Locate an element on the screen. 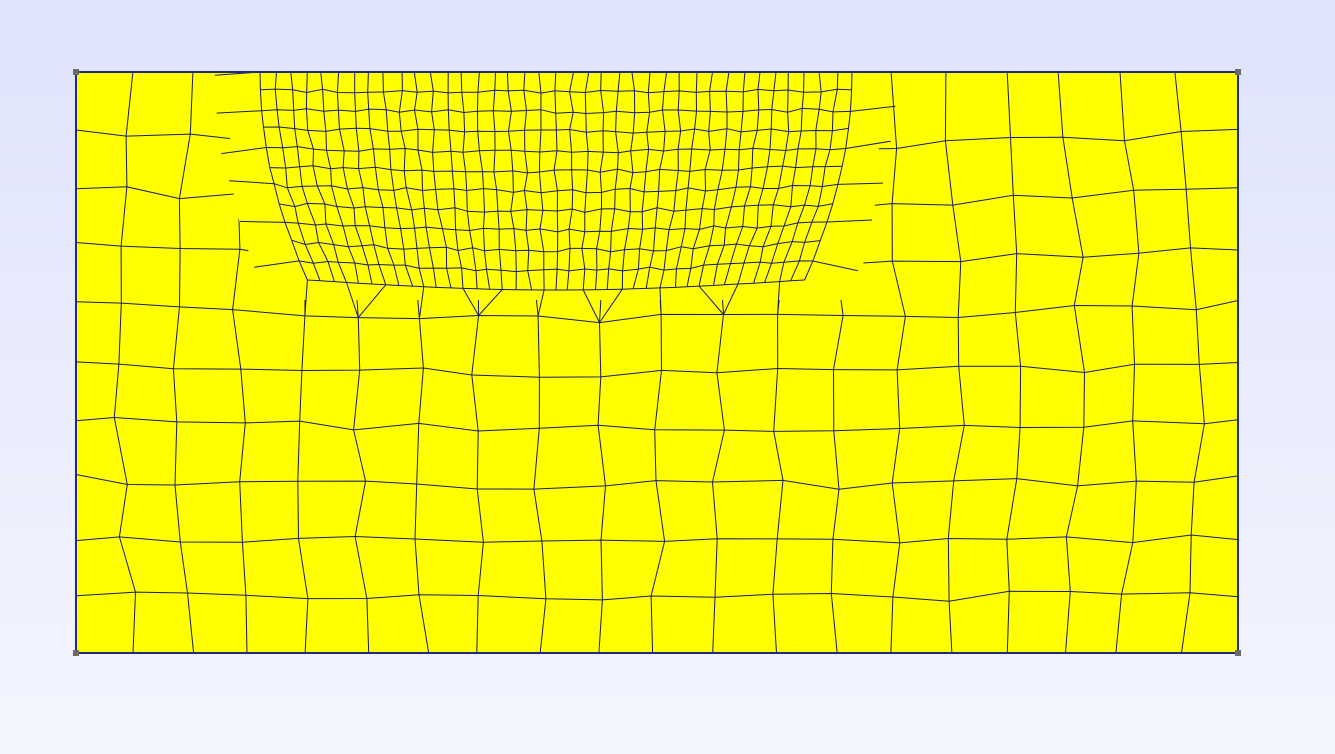  refined-mesh-edges is located at coordinates (554, 185).